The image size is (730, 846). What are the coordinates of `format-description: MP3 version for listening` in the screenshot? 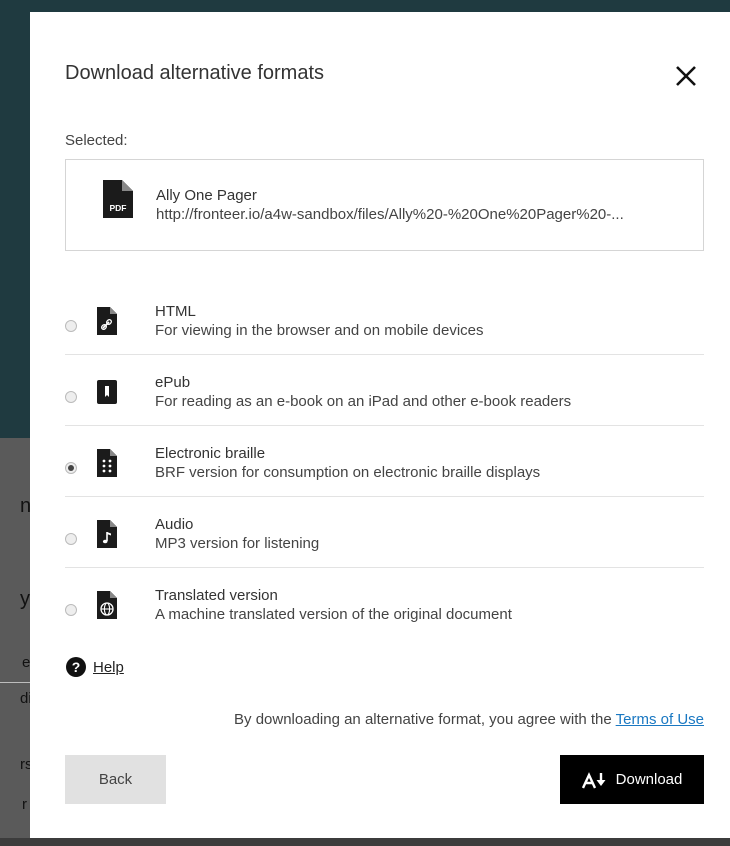 It's located at (237, 543).